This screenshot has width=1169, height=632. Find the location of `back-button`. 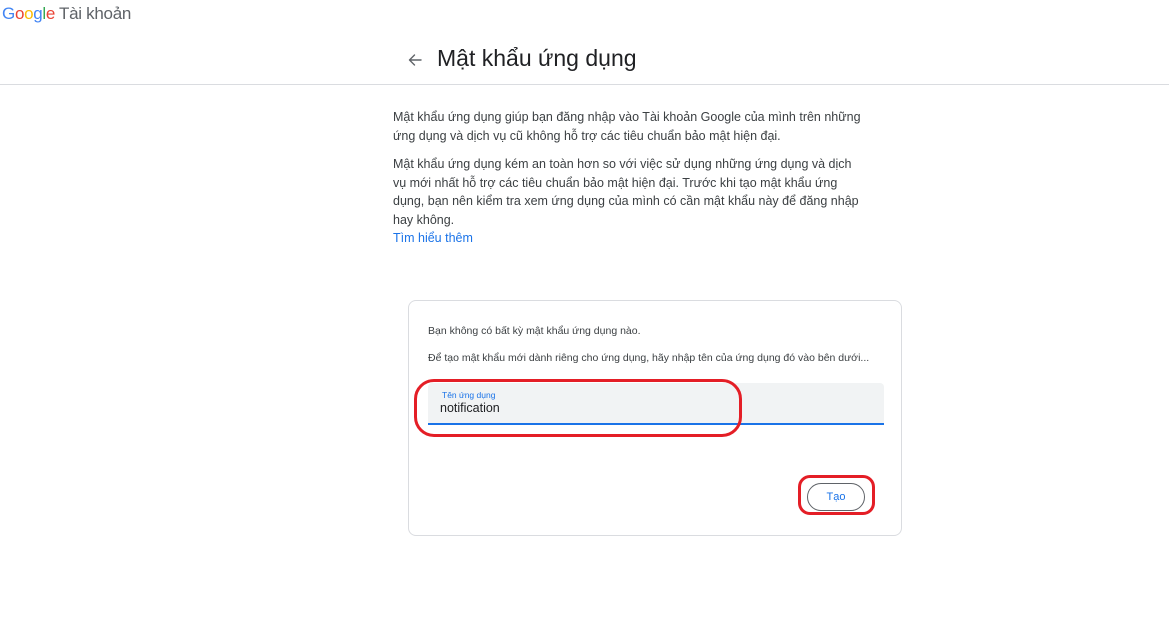

back-button is located at coordinates (415, 60).